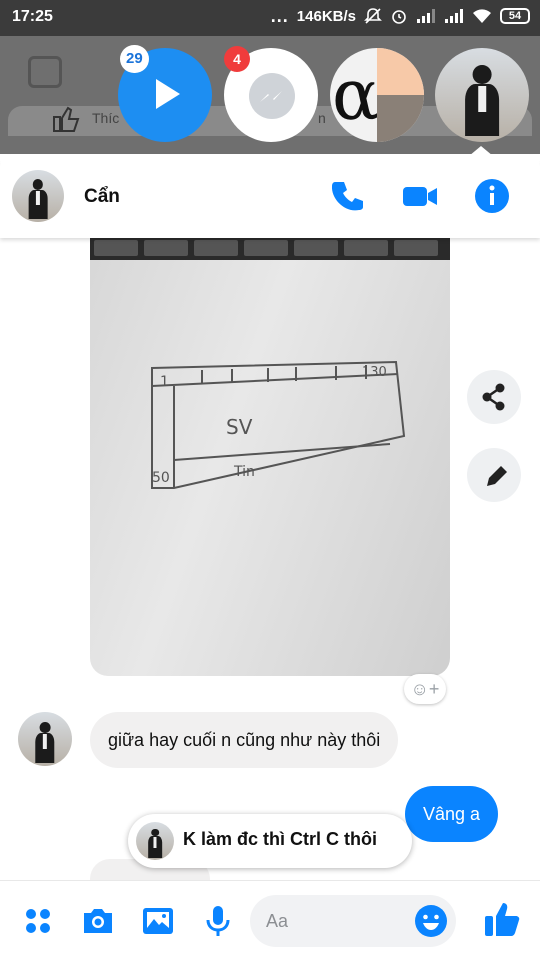 This screenshot has height=960, width=540. What do you see at coordinates (45, 72) in the screenshot?
I see `news-feed-icon` at bounding box center [45, 72].